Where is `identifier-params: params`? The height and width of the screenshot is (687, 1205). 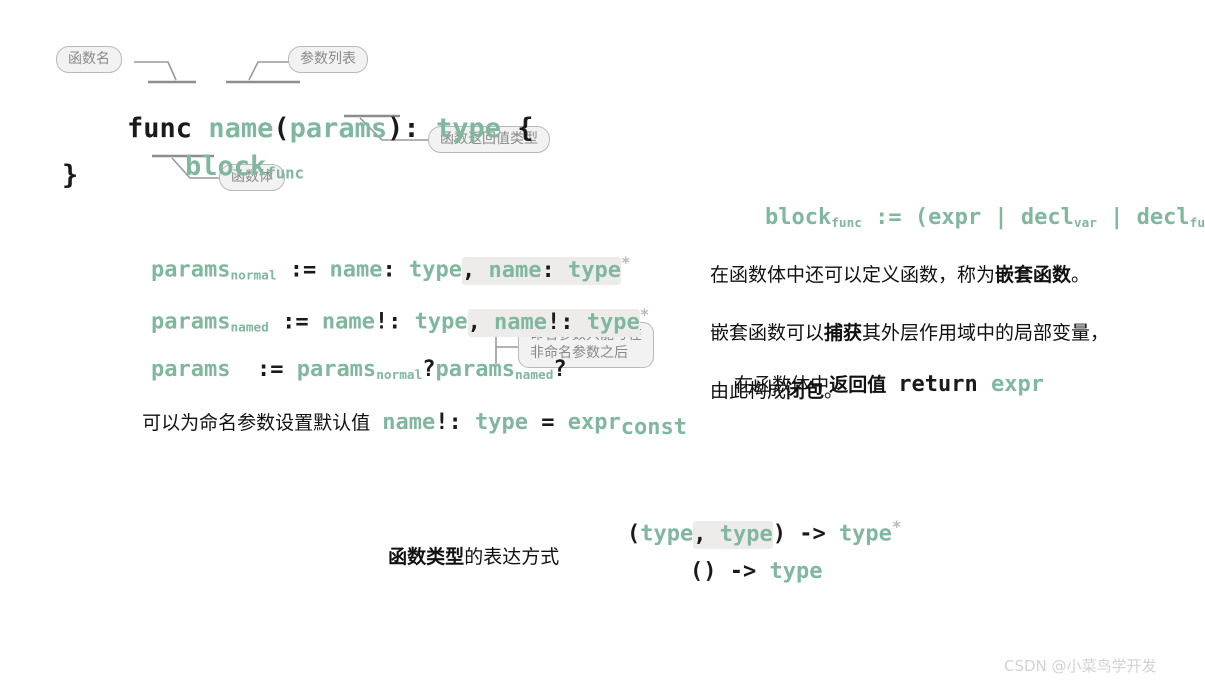 identifier-params: params is located at coordinates (338, 128).